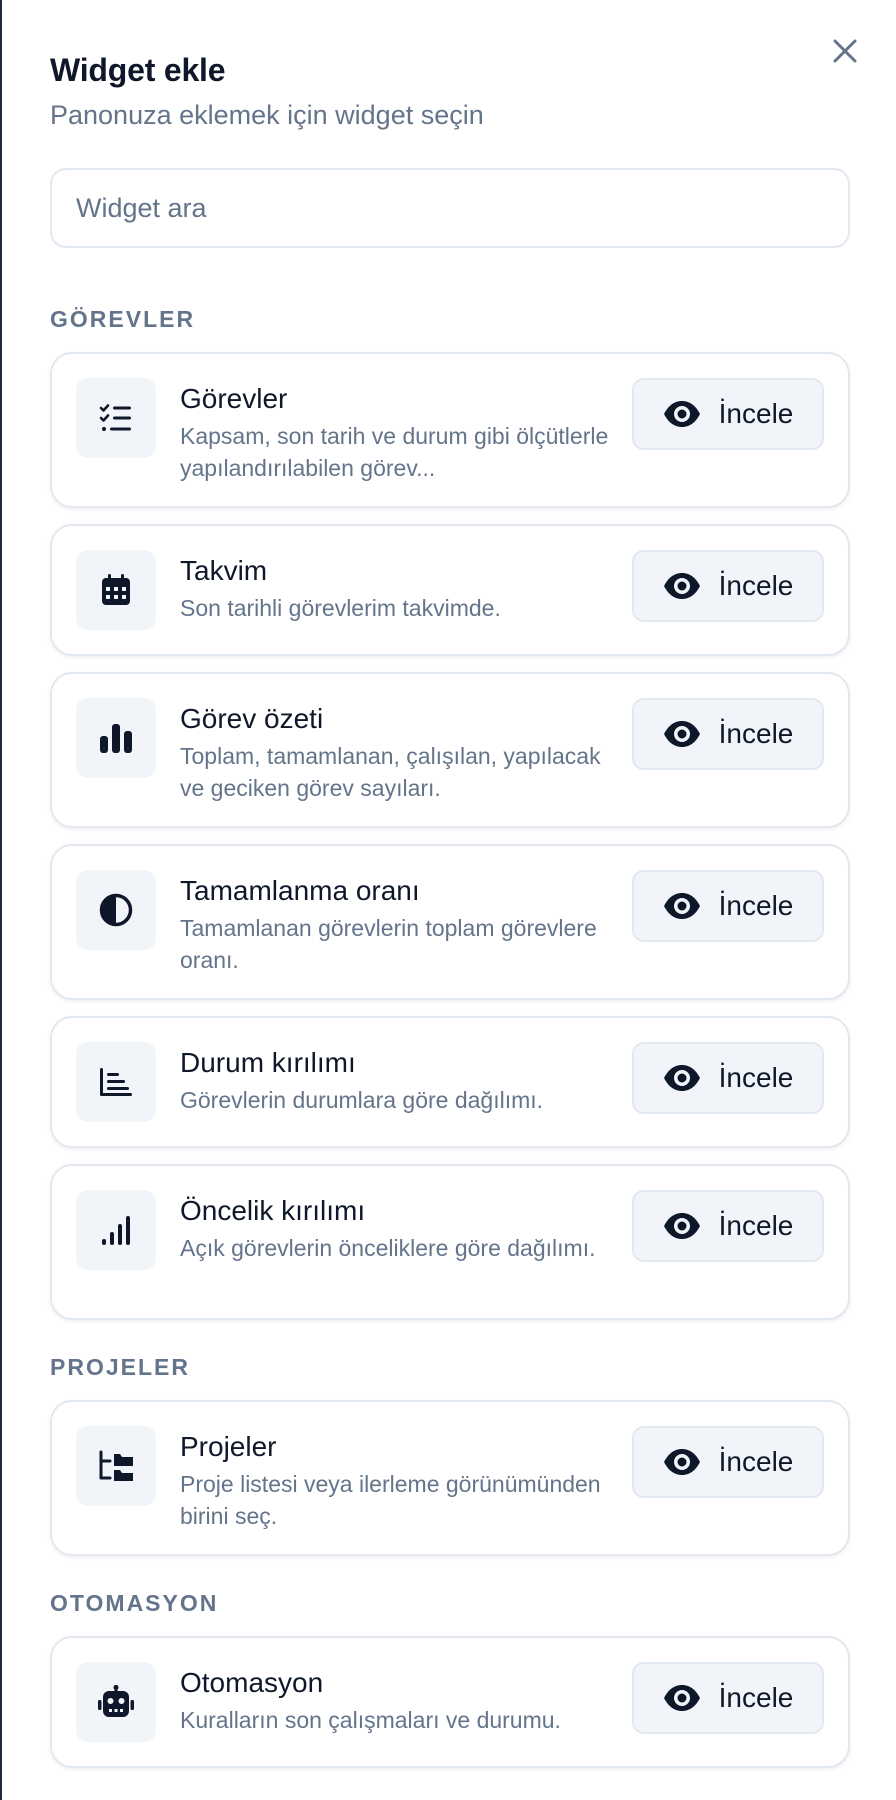 This screenshot has height=1800, width=896. Describe the element at coordinates (134, 1603) in the screenshot. I see `section-title-otomasyon: OTOMASYON` at that location.